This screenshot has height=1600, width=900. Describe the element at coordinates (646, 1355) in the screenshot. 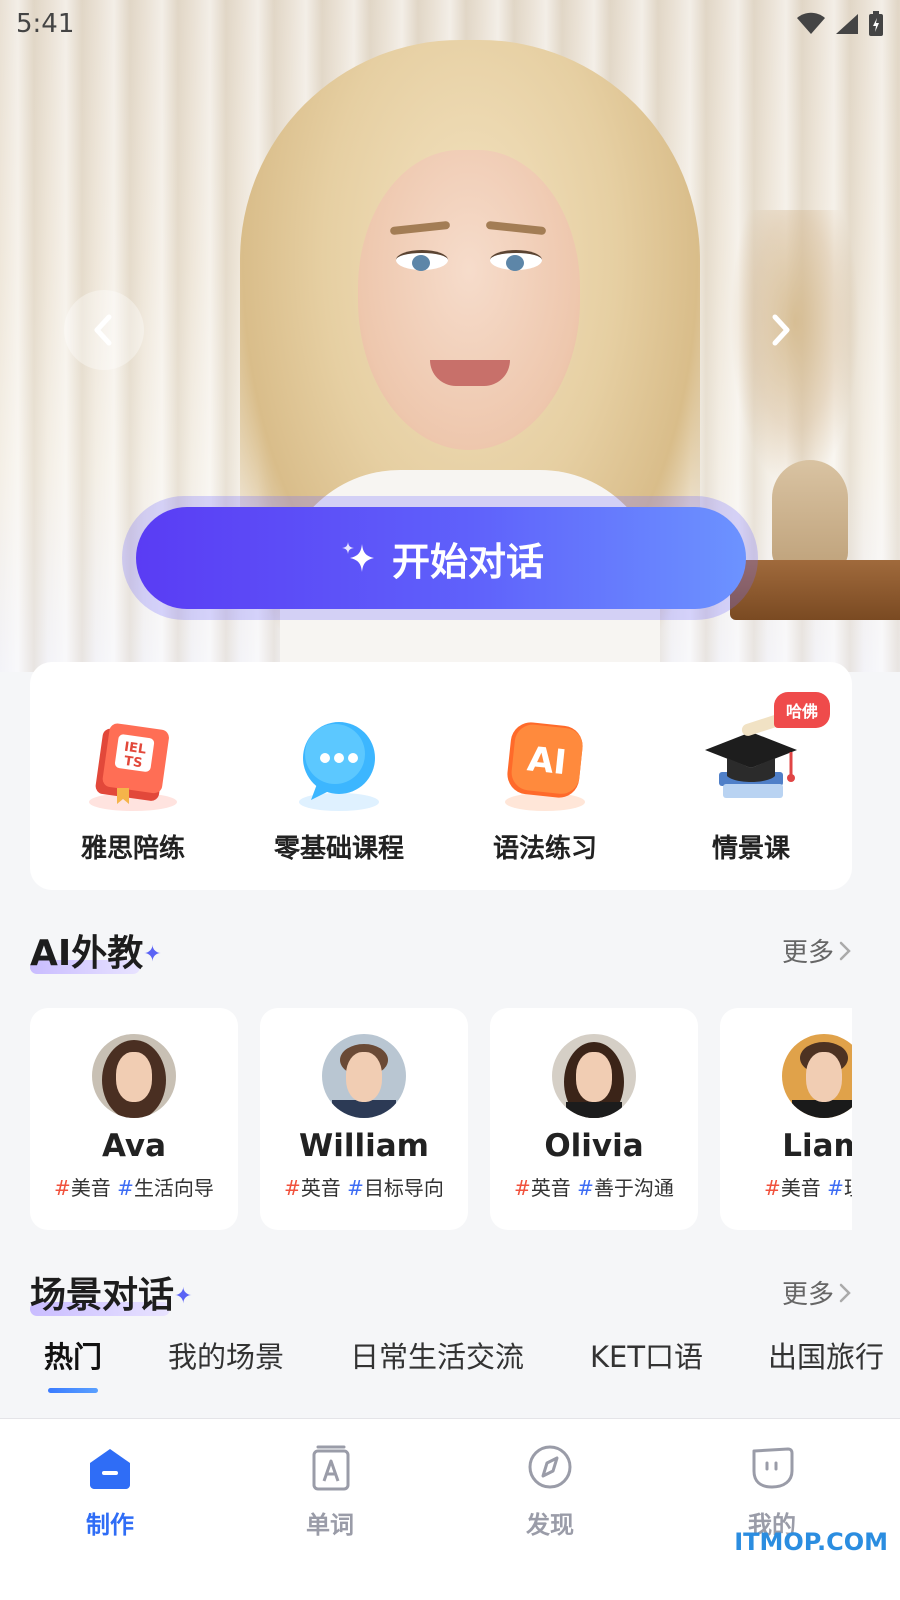

I see `tab-ket-speaking: KET口语` at that location.